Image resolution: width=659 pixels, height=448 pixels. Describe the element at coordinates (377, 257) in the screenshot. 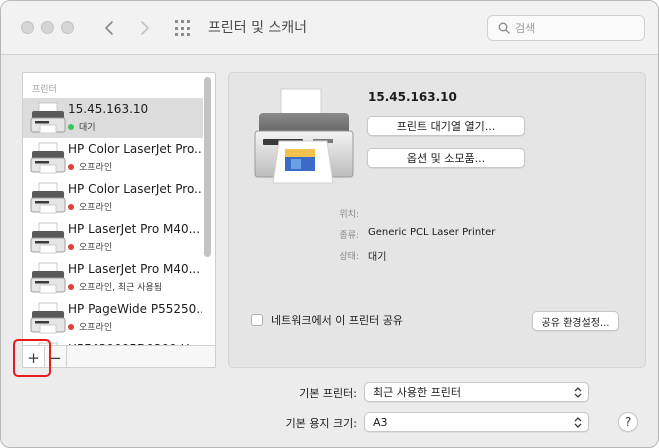

I see `status-value: 대기` at that location.